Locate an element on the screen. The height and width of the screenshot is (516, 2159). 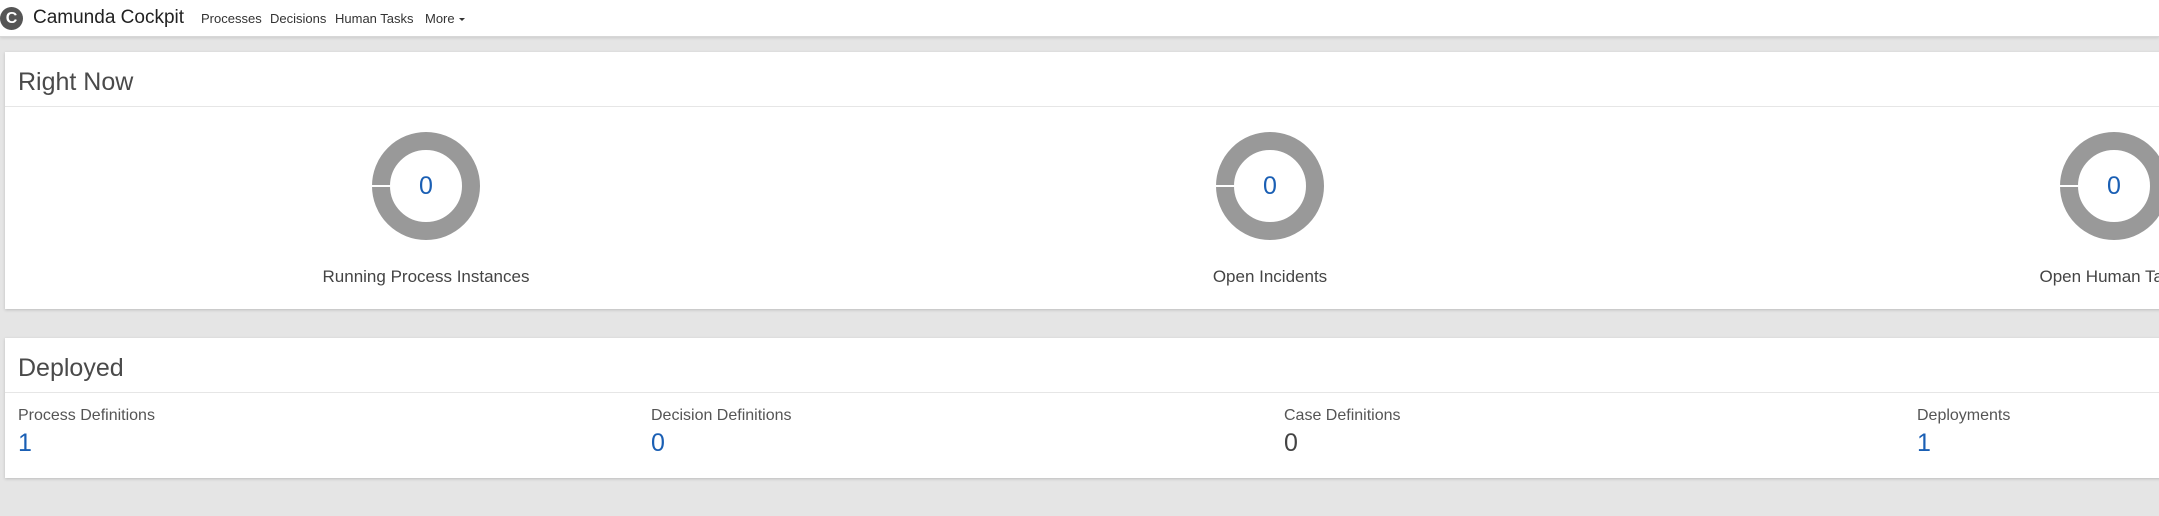
deployed-process-definitions: Process Definitions 1 is located at coordinates (86, 432).